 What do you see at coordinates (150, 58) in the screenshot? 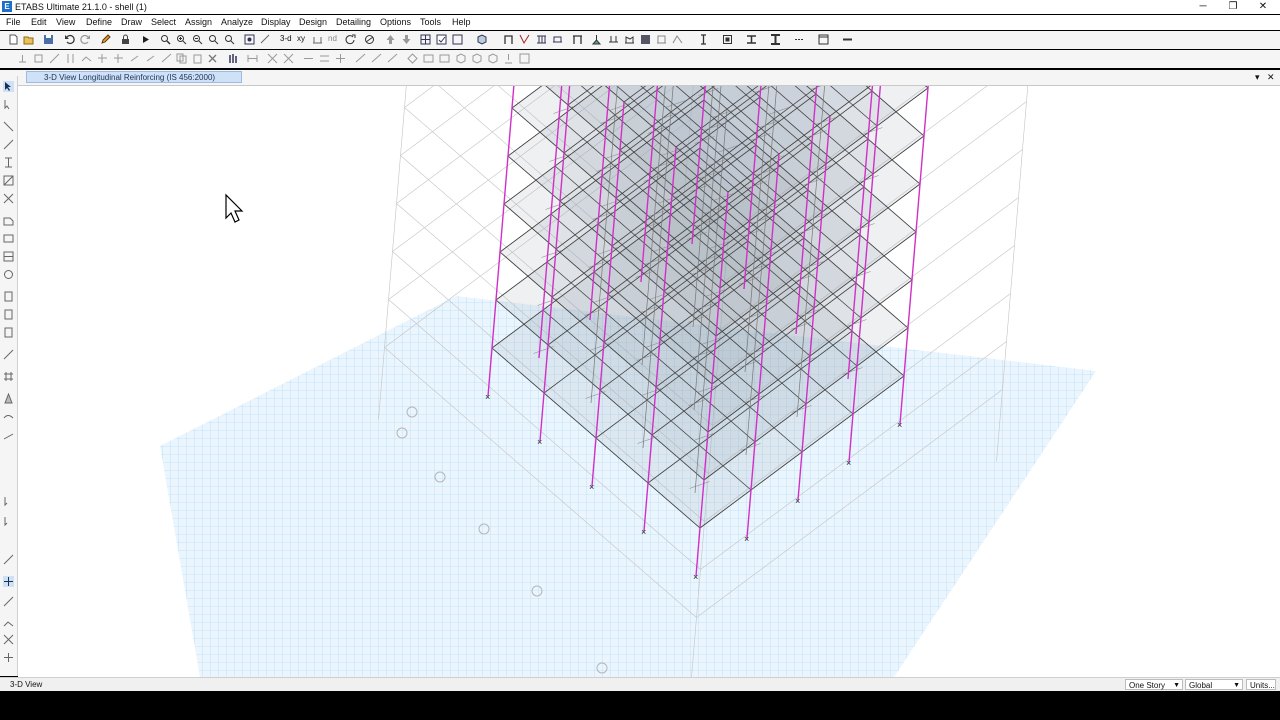
I see `draw-wall-icon` at bounding box center [150, 58].